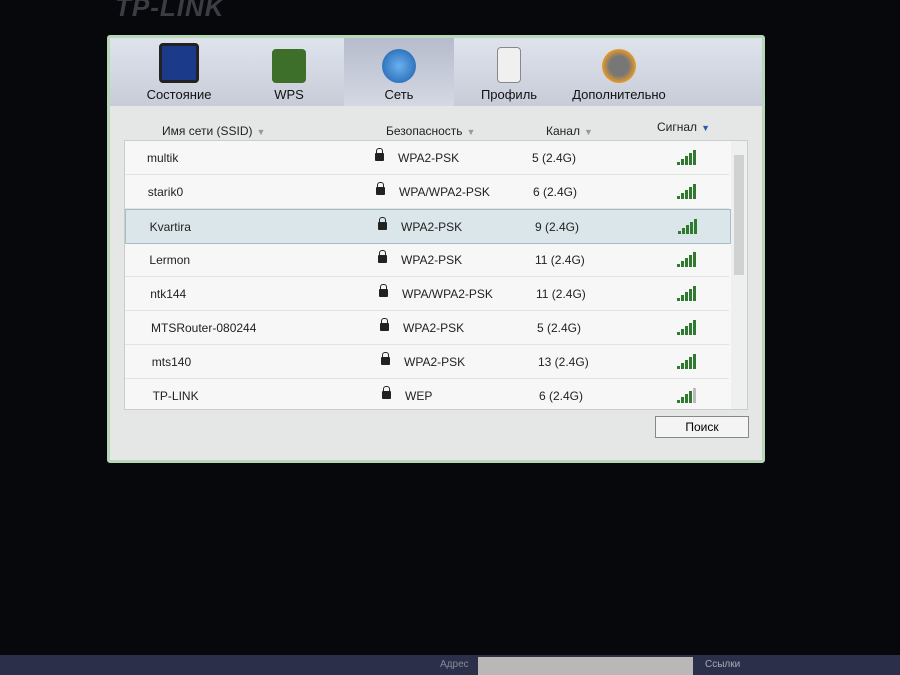  I want to click on network-channel: 13 (2.4G), so click(563, 362).